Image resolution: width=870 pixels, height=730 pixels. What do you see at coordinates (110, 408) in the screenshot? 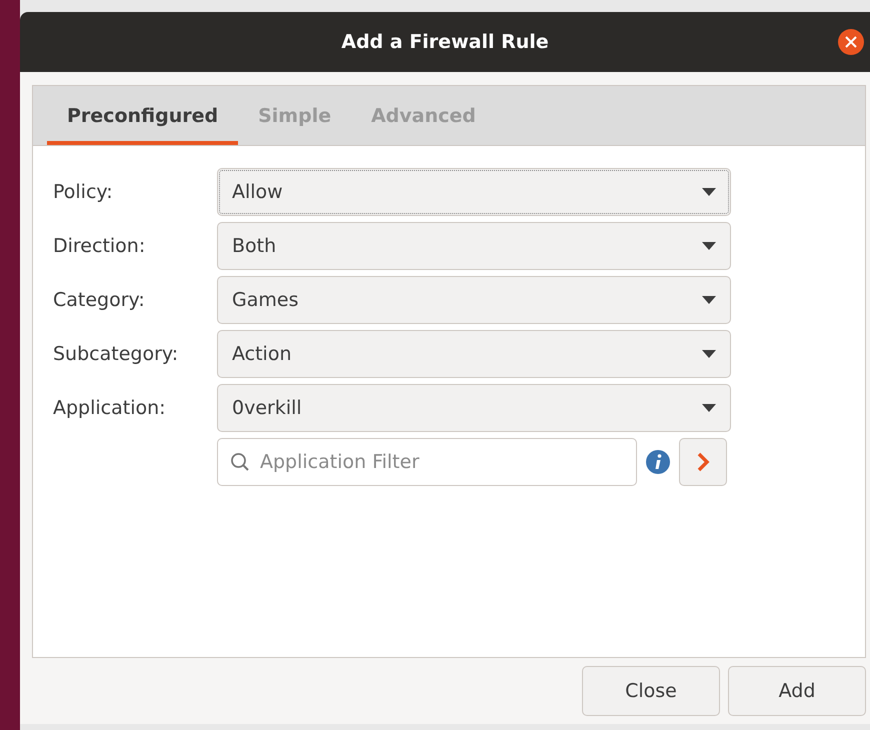
I see `field-label: Application:` at bounding box center [110, 408].